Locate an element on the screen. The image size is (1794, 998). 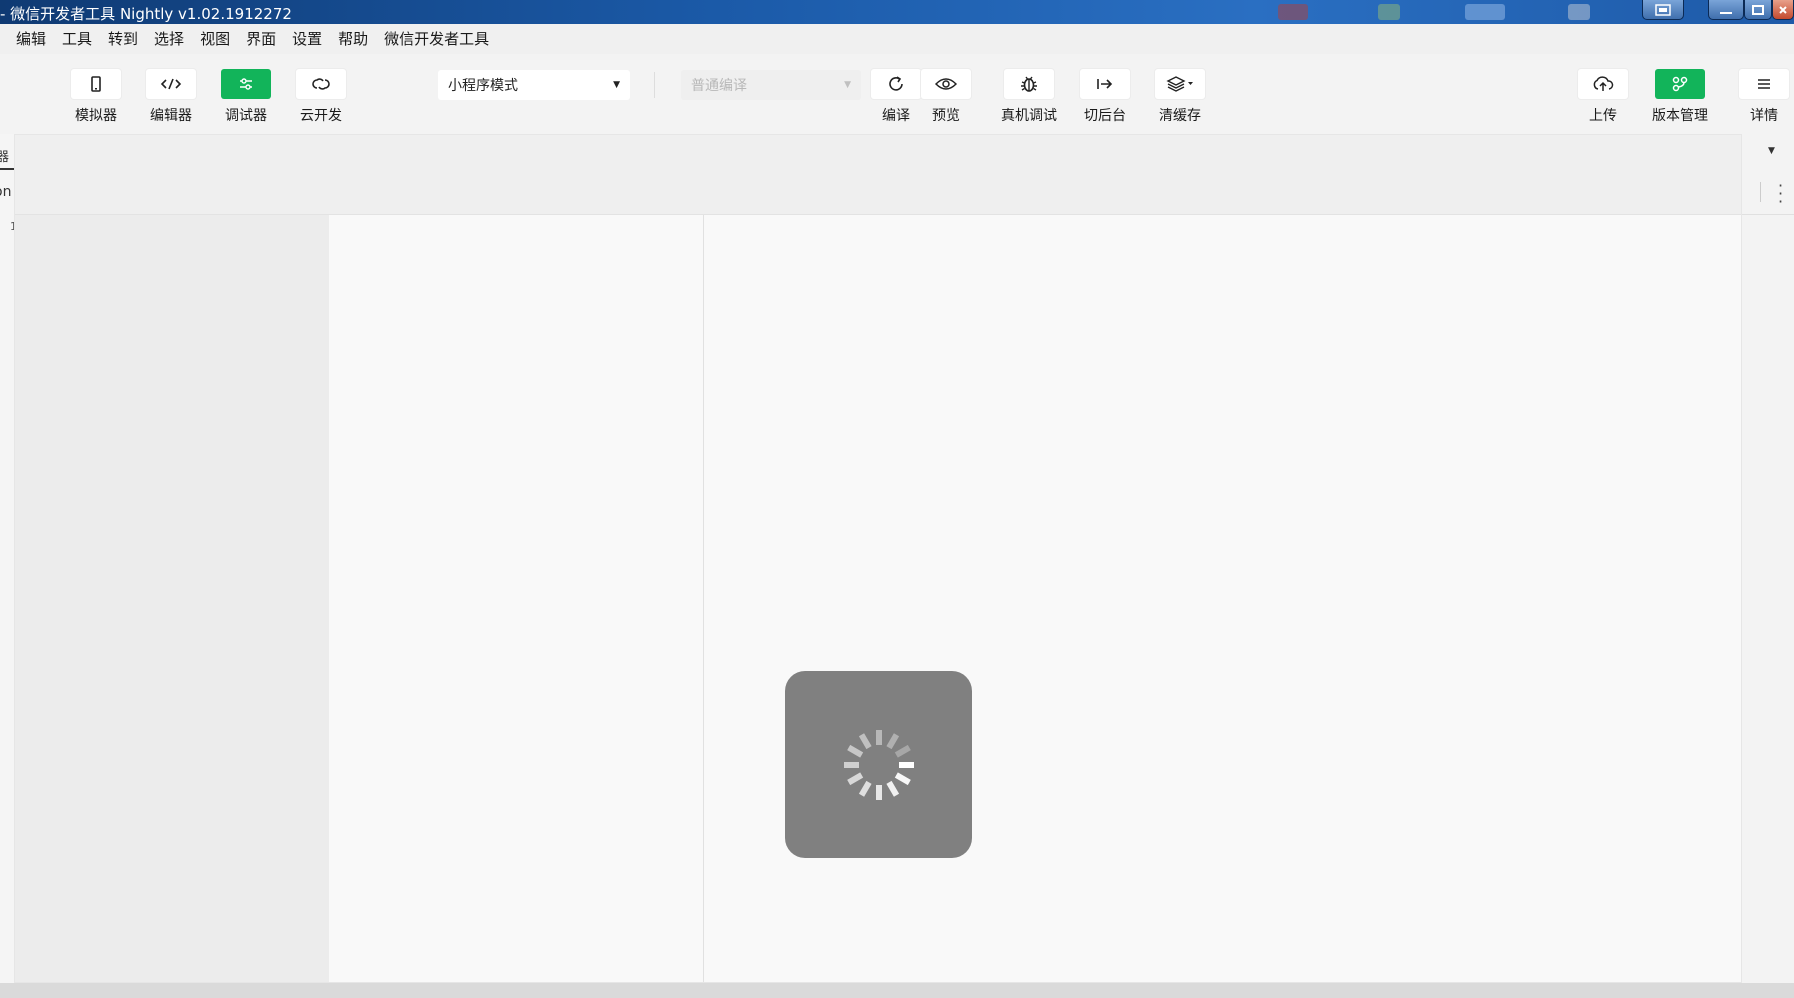
cloud-button is located at coordinates (321, 84).